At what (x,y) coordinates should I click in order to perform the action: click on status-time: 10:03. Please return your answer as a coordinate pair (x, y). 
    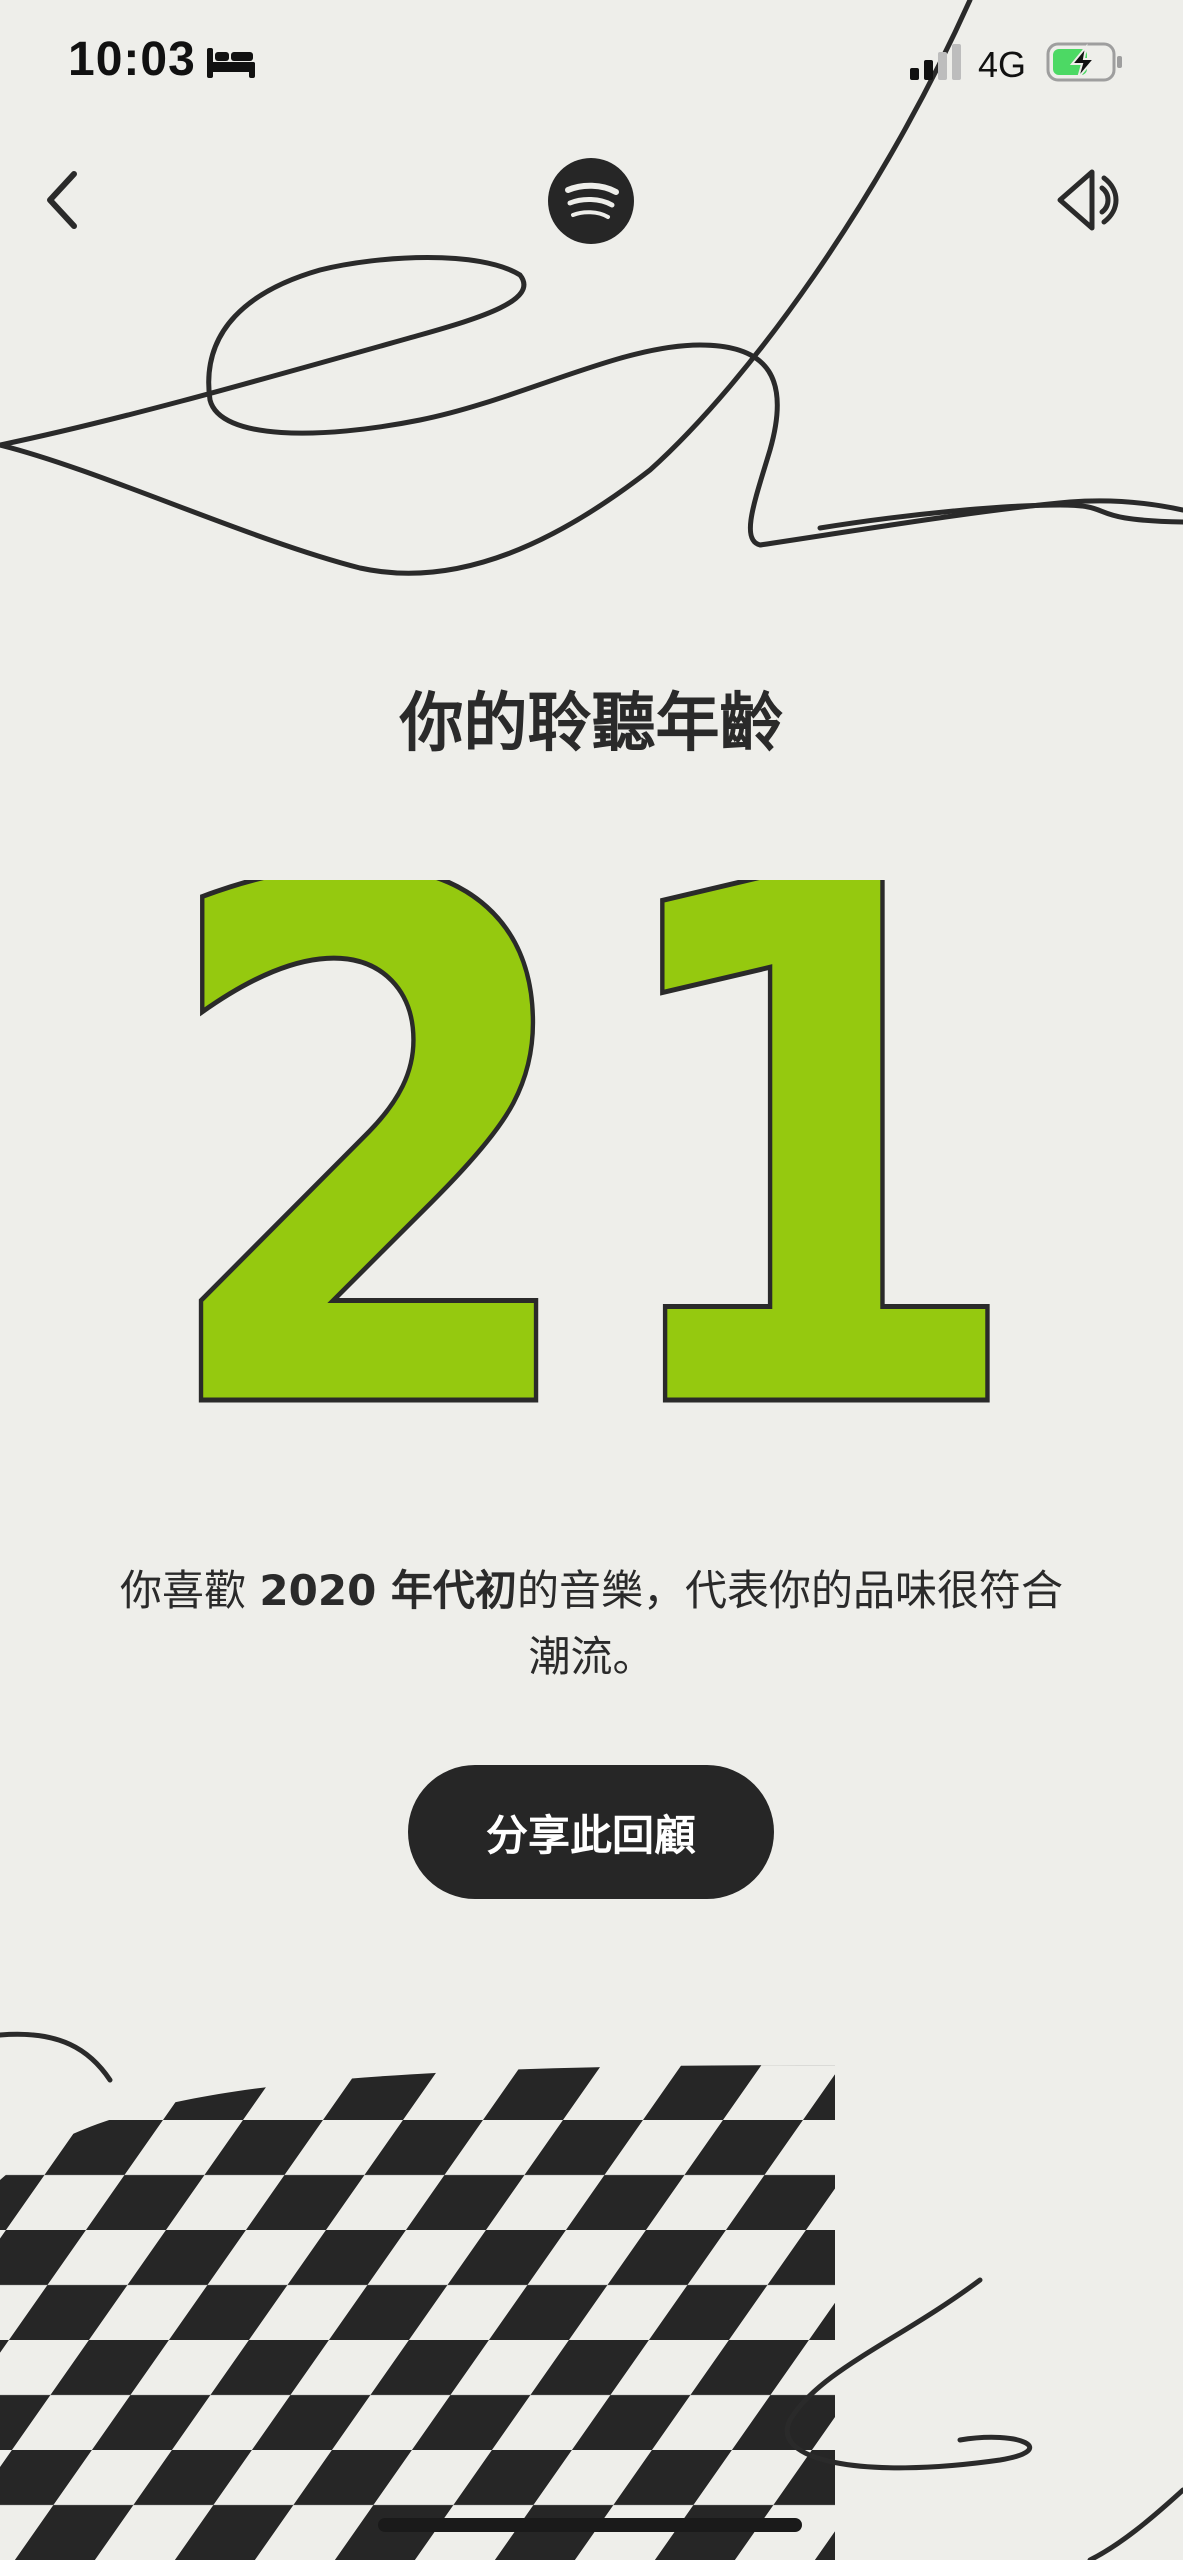
    Looking at the image, I should click on (132, 59).